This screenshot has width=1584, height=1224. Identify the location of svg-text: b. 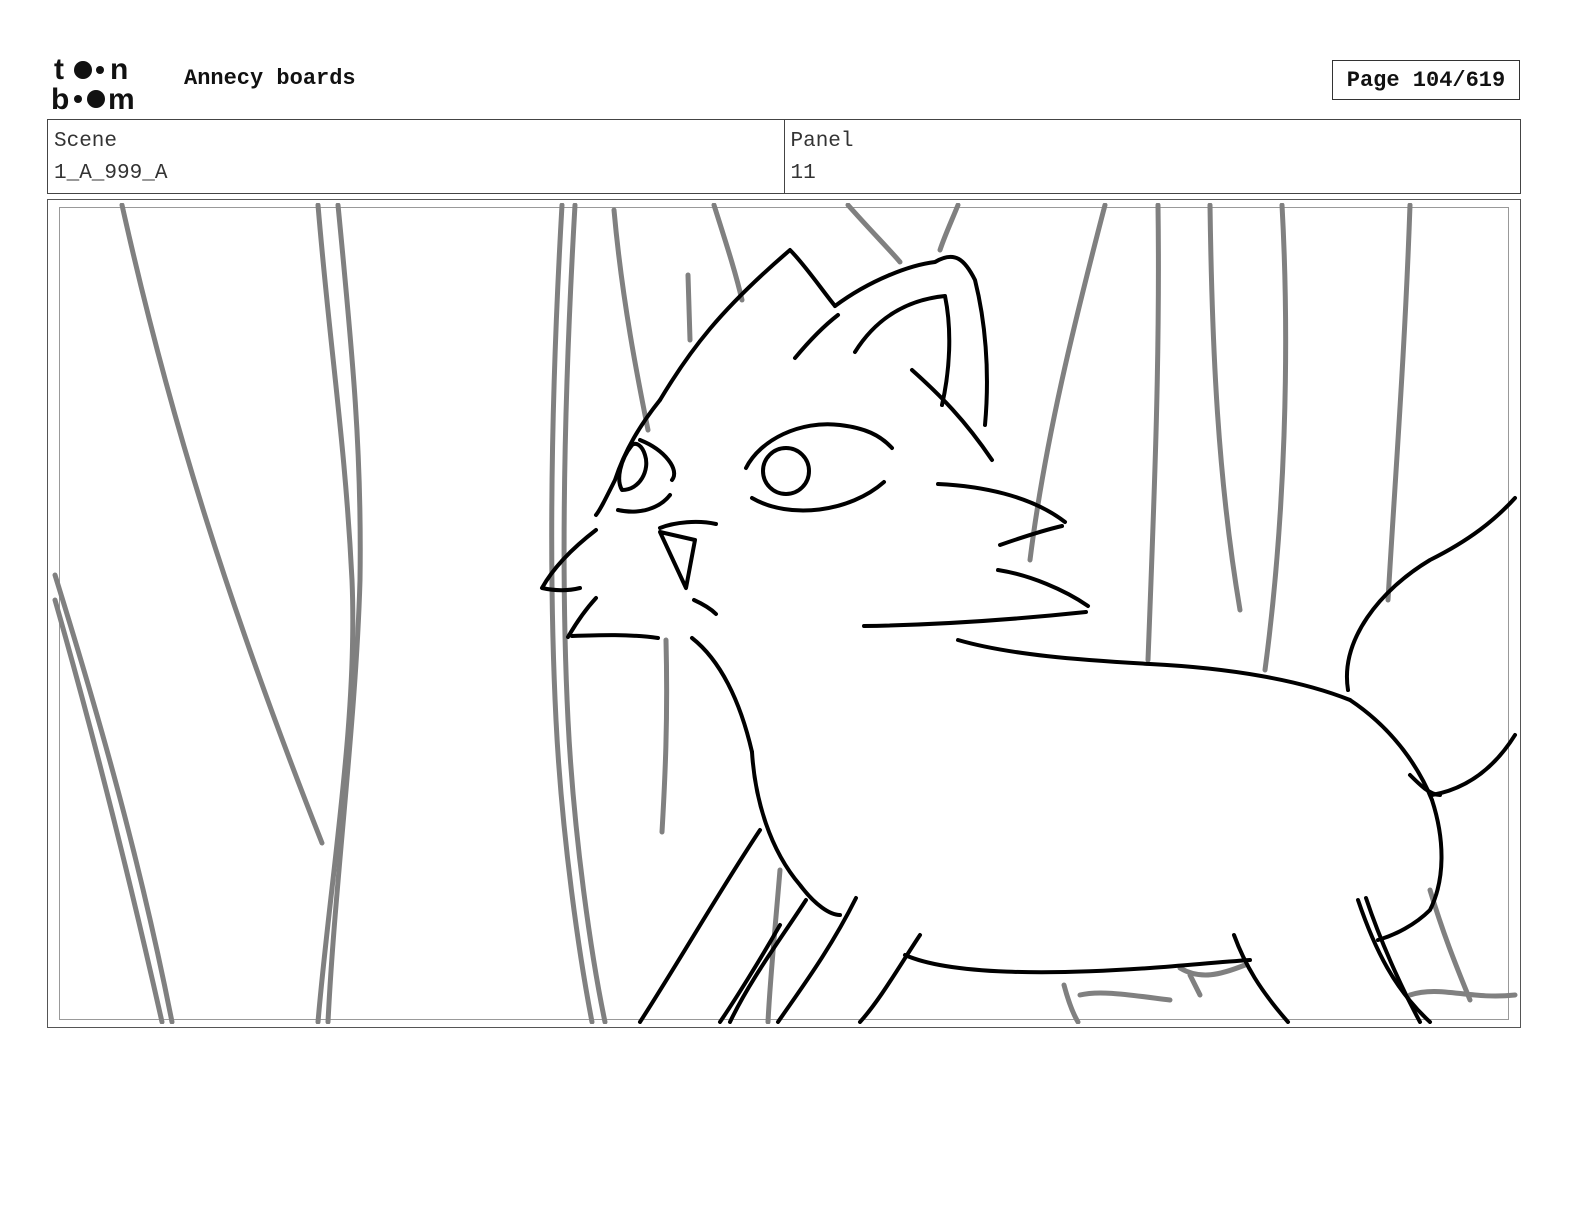
(60, 97).